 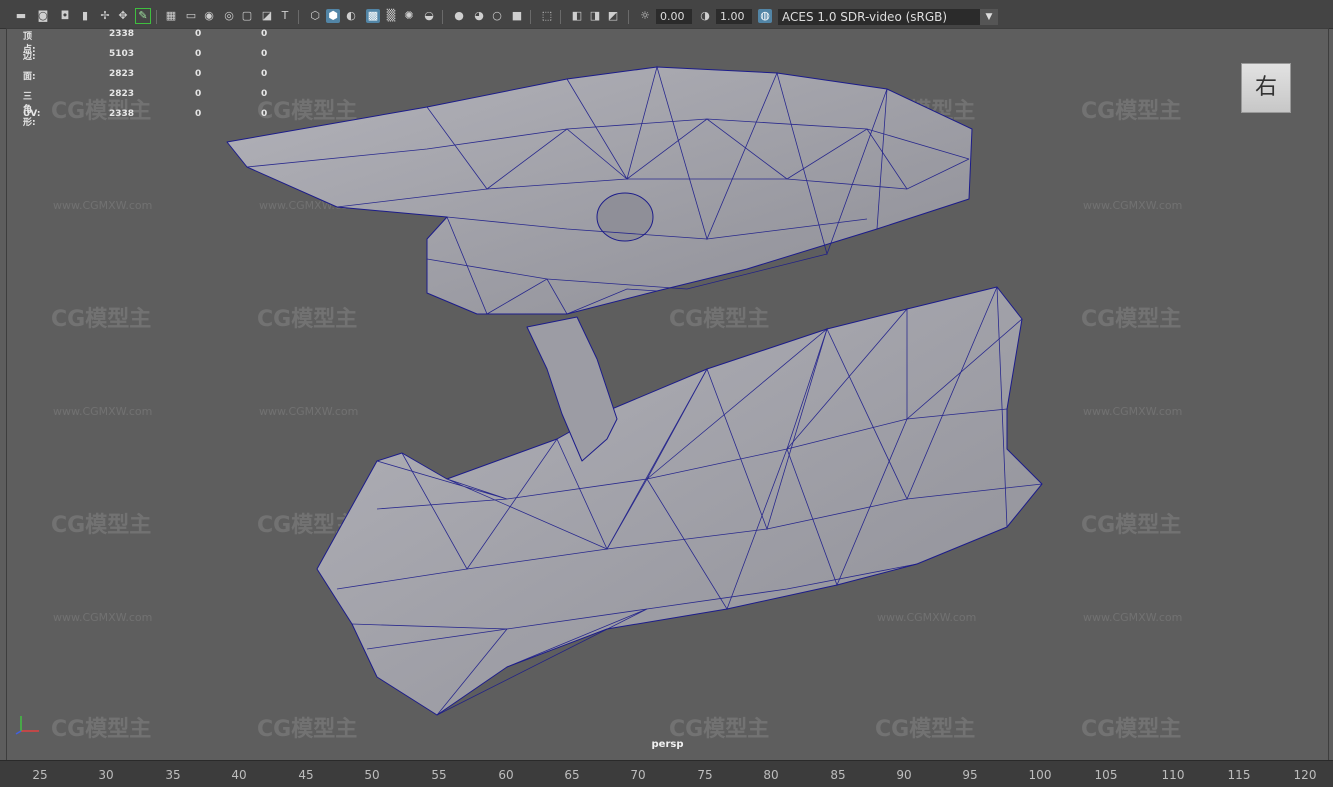 I want to click on axis-gizmo-icon, so click(x=27, y=725).